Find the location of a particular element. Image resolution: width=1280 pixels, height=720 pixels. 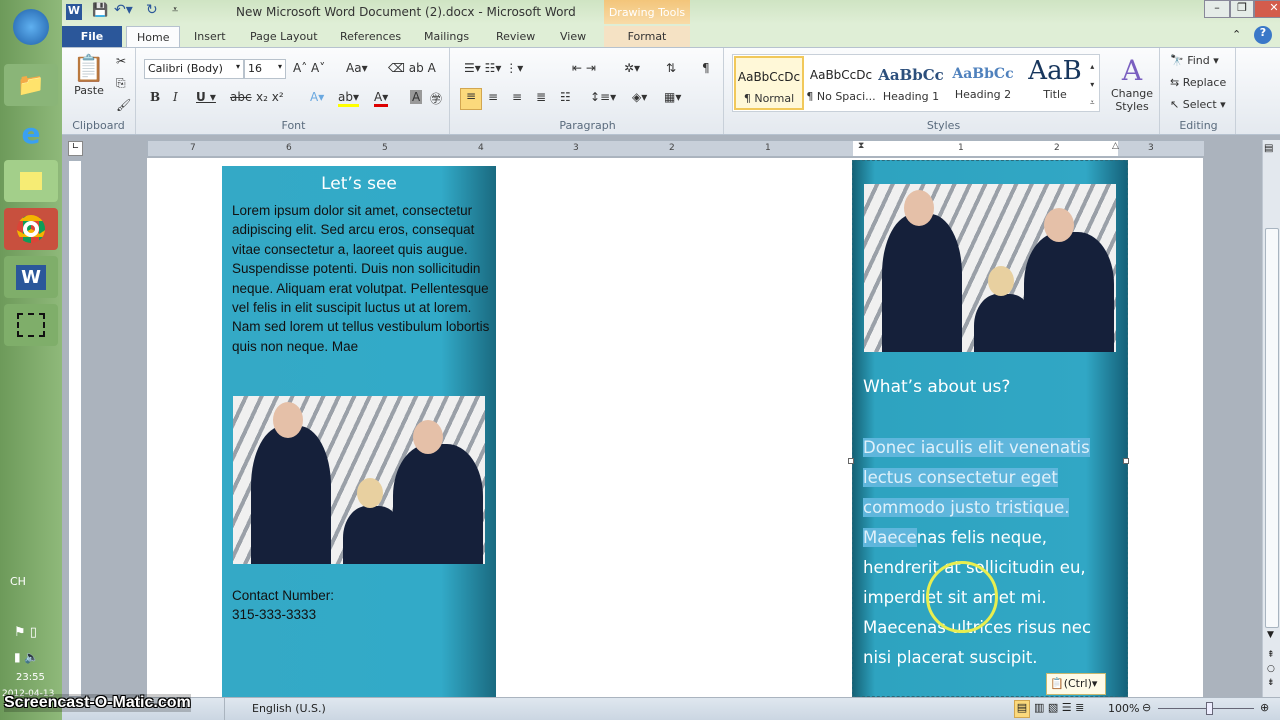

strikethrough-button: abc is located at coordinates (241, 97).